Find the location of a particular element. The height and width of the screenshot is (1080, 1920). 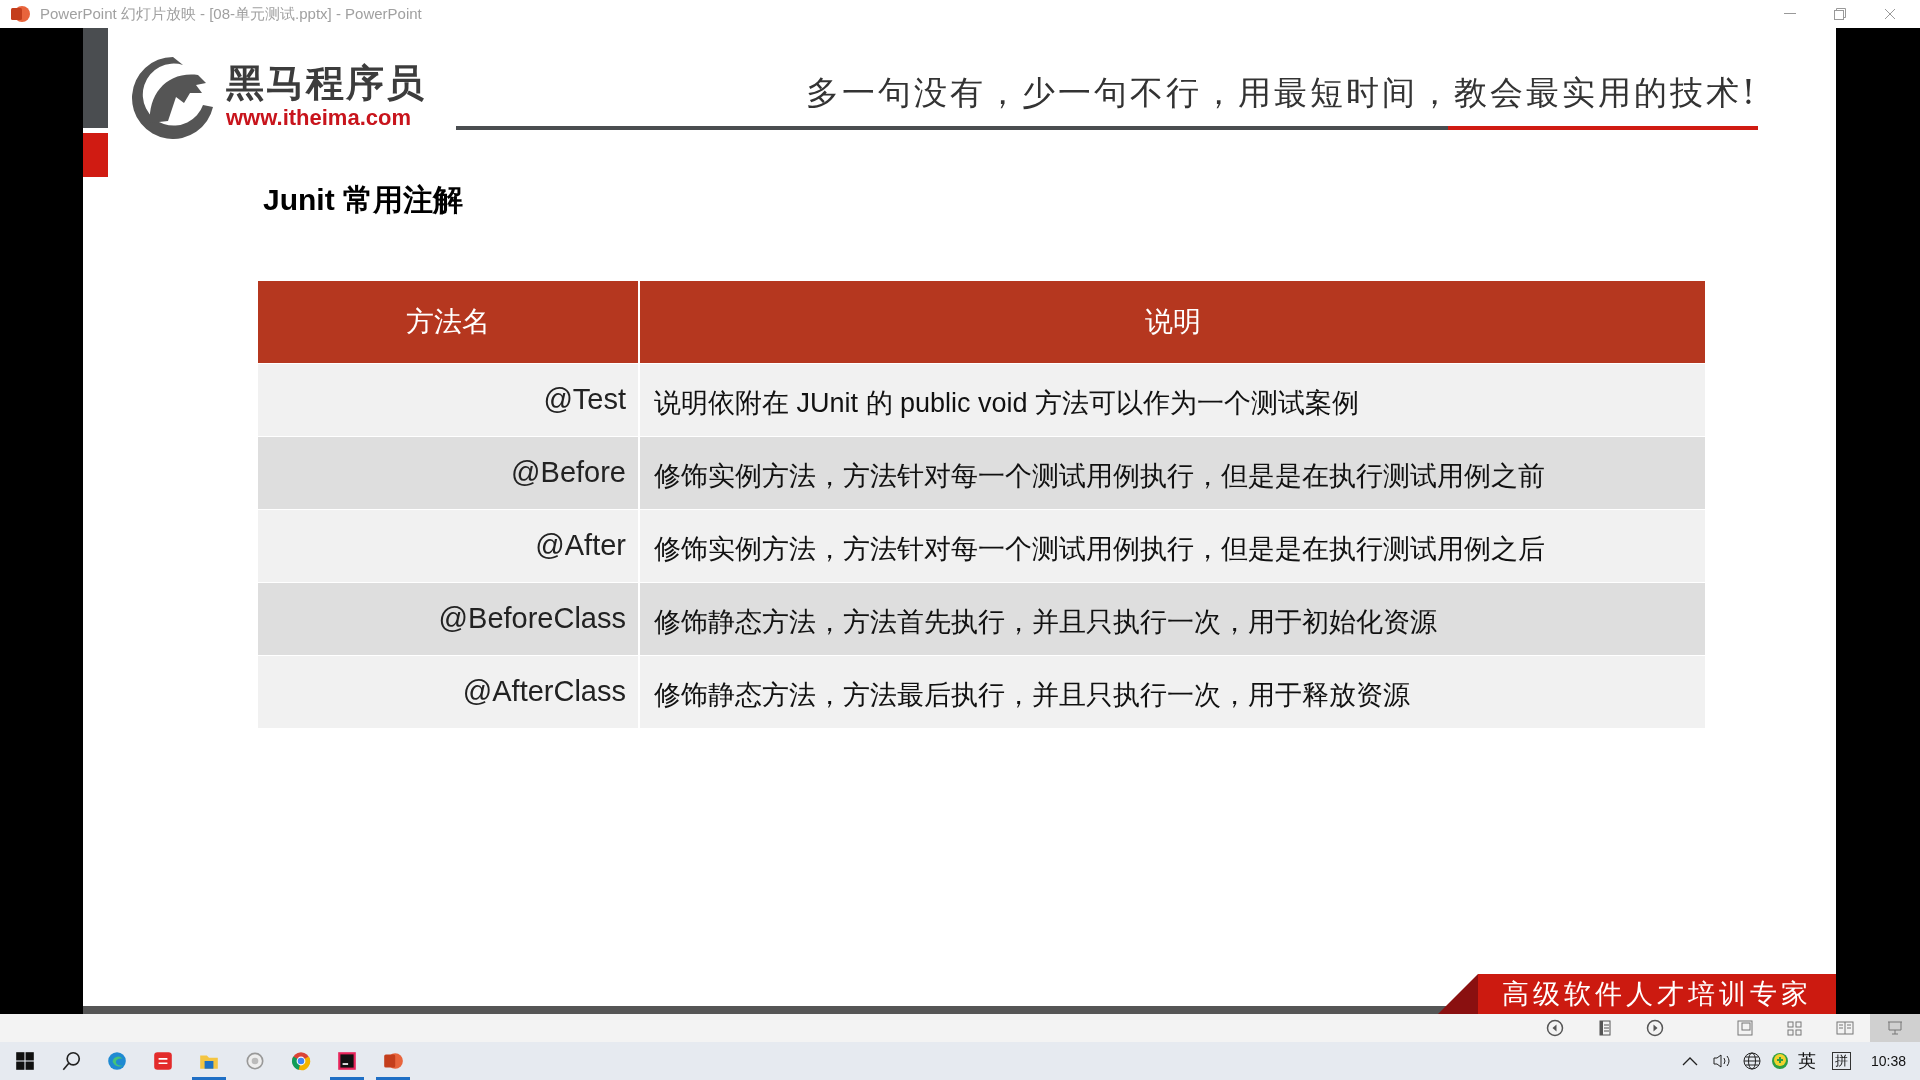

table-cell: 说明依附在 JUnit 的 public void 方法可以作为一个测试案例 is located at coordinates (1172, 400).